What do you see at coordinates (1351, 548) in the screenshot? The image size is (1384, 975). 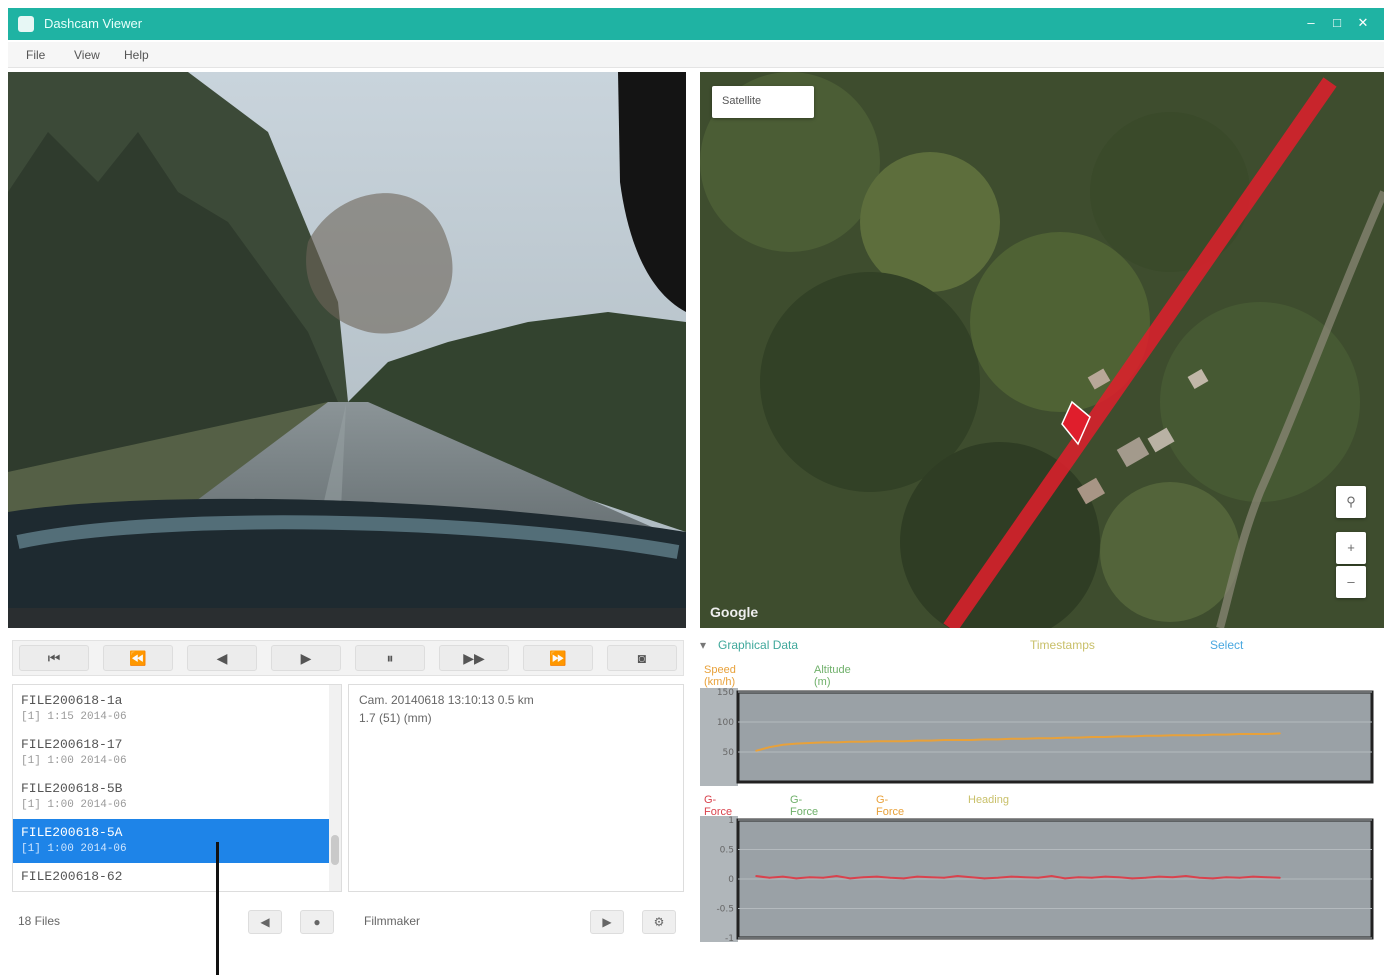 I see `zoom-in-button: +` at bounding box center [1351, 548].